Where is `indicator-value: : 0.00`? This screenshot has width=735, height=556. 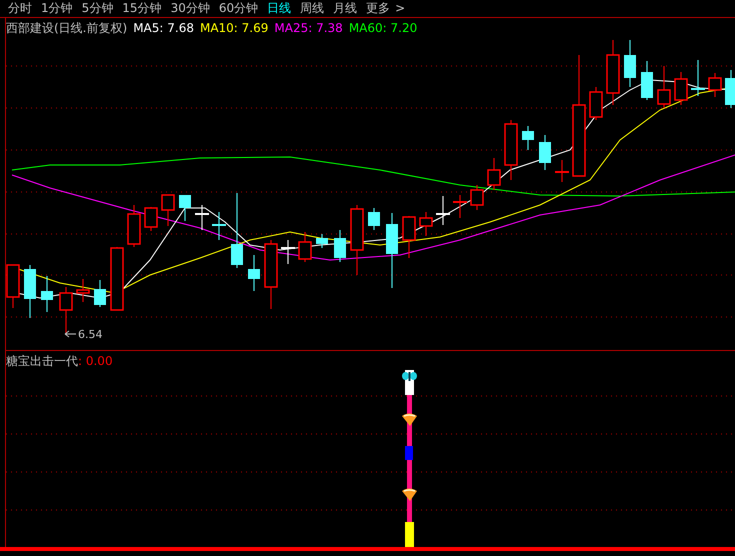 indicator-value: : 0.00 is located at coordinates (95, 361).